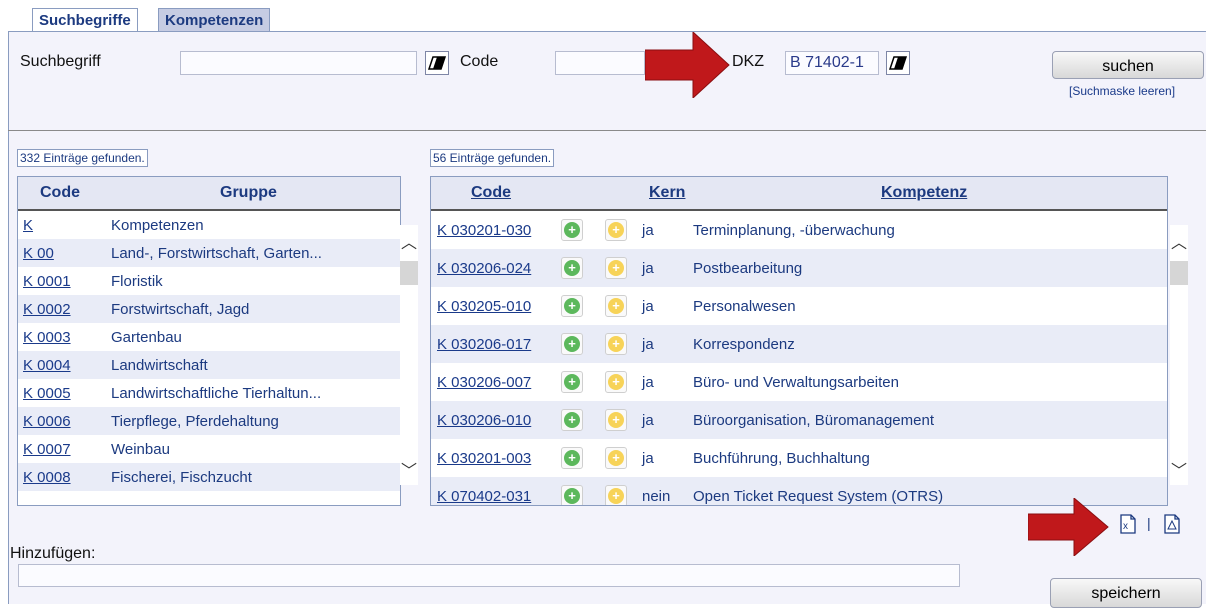 The image size is (1206, 608). Describe the element at coordinates (489, 575) in the screenshot. I see `add-input` at that location.